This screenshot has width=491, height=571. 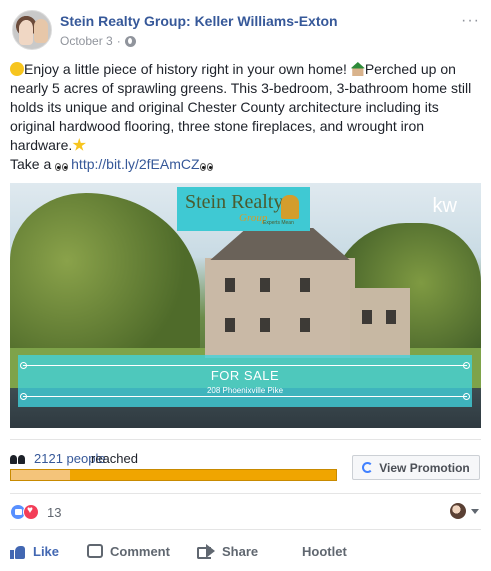 I want to click on view-promotion-label: View Promotion, so click(x=424, y=467).